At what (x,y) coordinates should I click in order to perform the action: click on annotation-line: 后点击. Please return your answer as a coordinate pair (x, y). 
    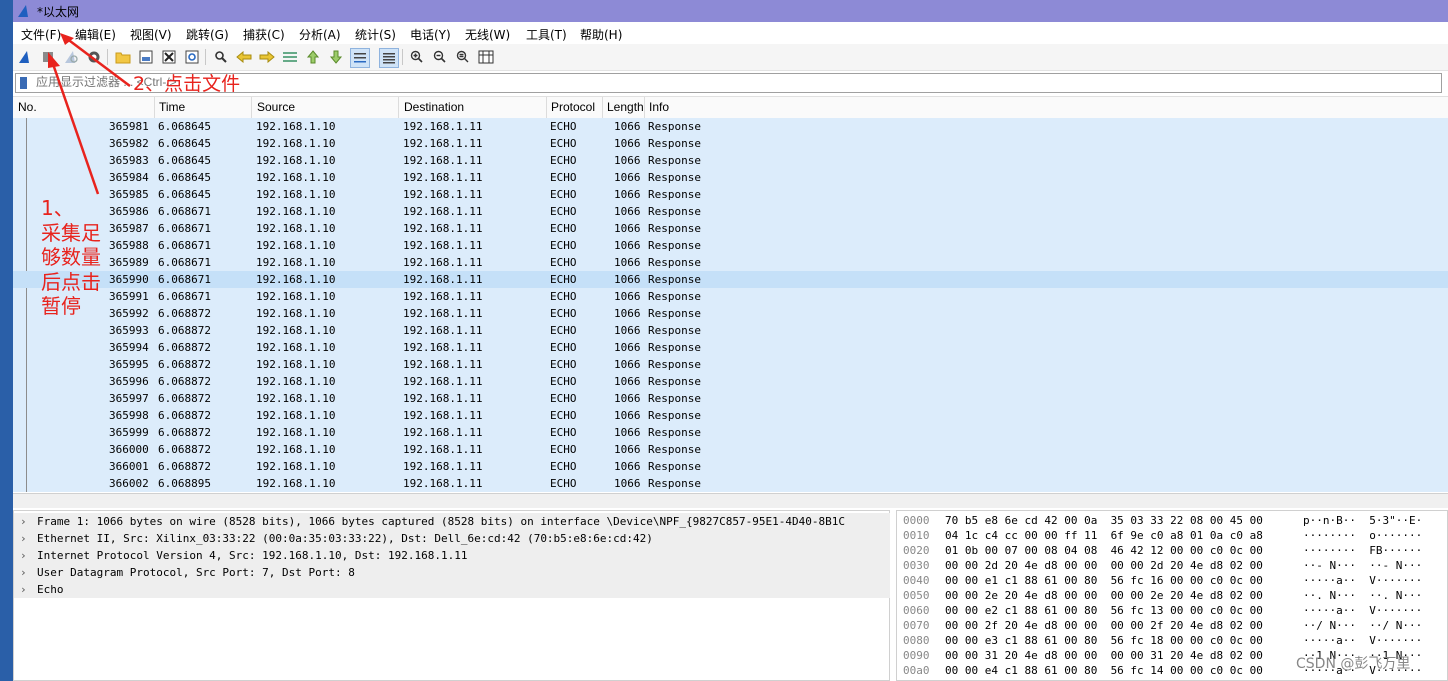
    Looking at the image, I should click on (71, 281).